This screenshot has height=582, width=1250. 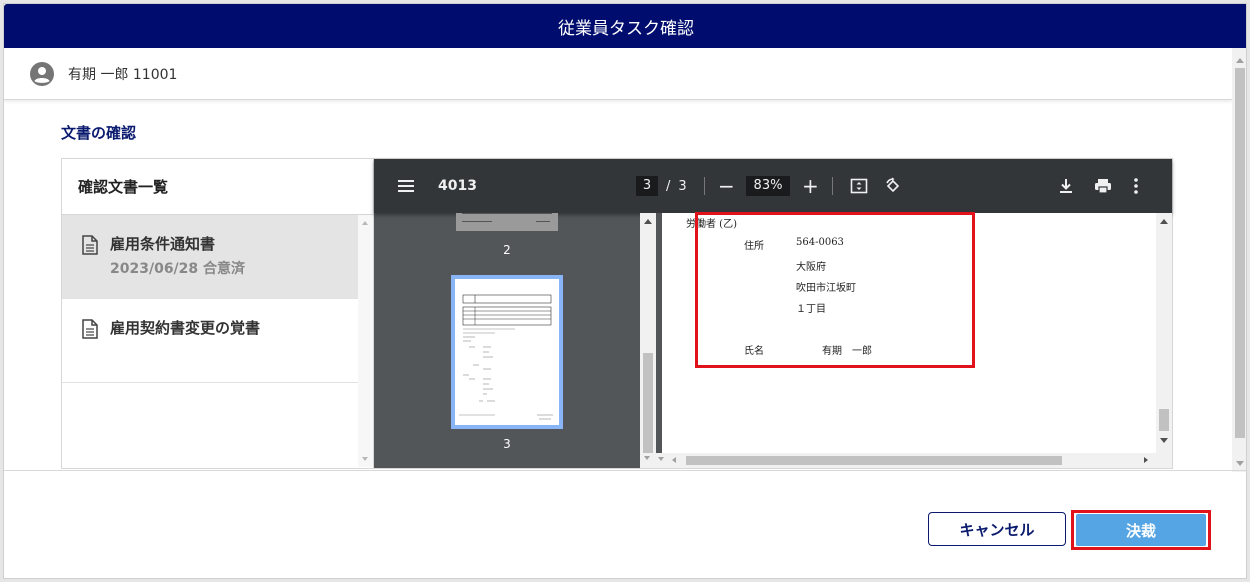 What do you see at coordinates (711, 224) in the screenshot?
I see `page-heading: 労働者 (乙)` at bounding box center [711, 224].